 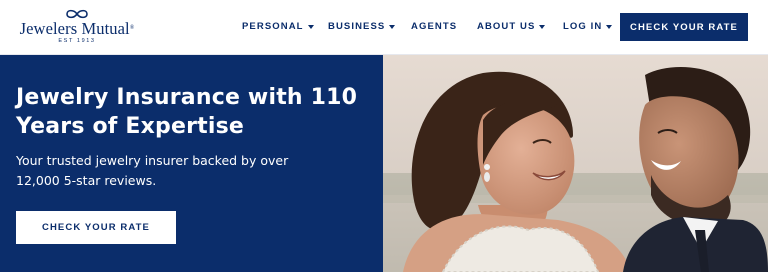 I want to click on brand-logo: Jewelers Mutual® EST 1913, so click(x=77, y=28).